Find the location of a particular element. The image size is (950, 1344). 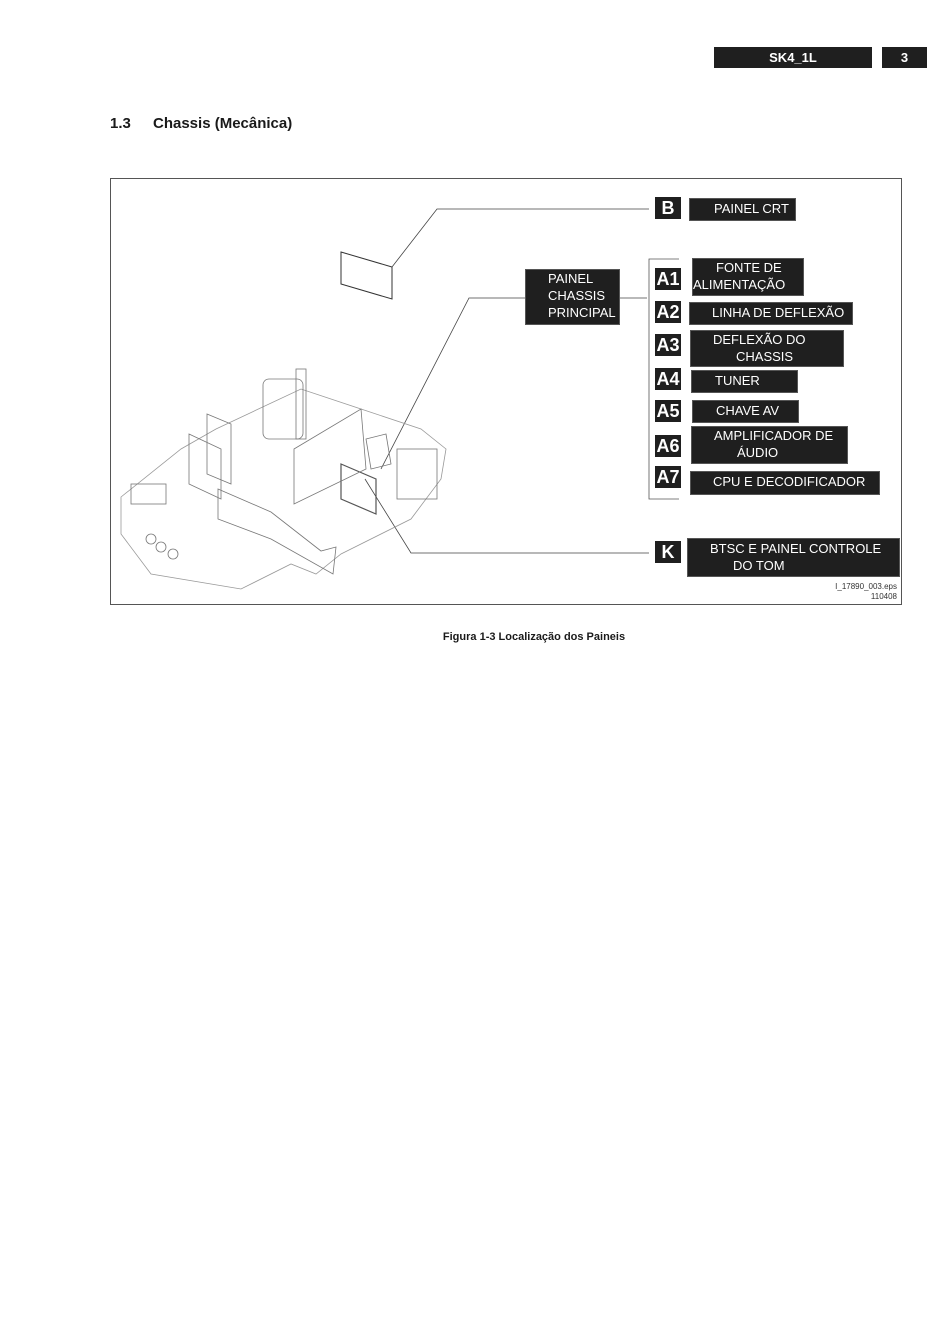

panel-label-line: AMPLIFICADOR DE is located at coordinates (774, 435).